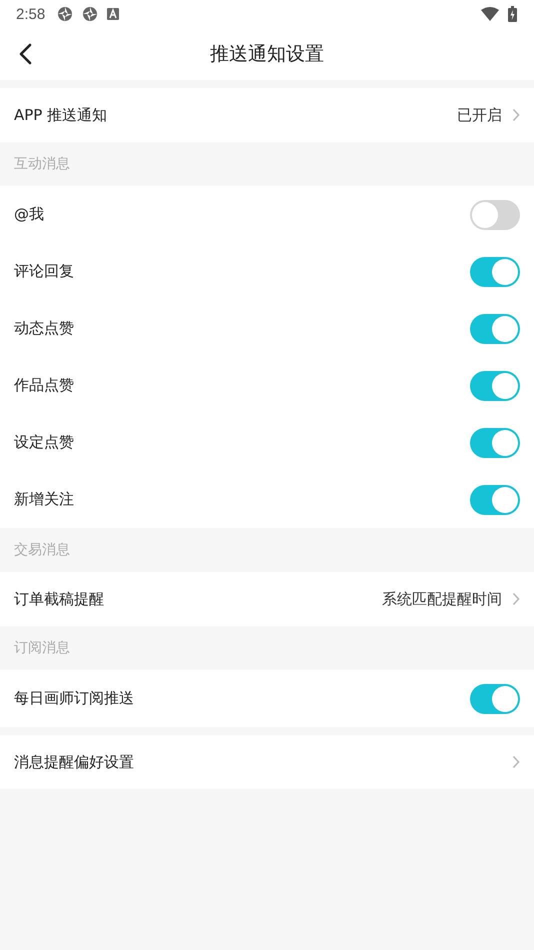  What do you see at coordinates (442, 599) in the screenshot?
I see `setting-value: 系统匹配提醒时间` at bounding box center [442, 599].